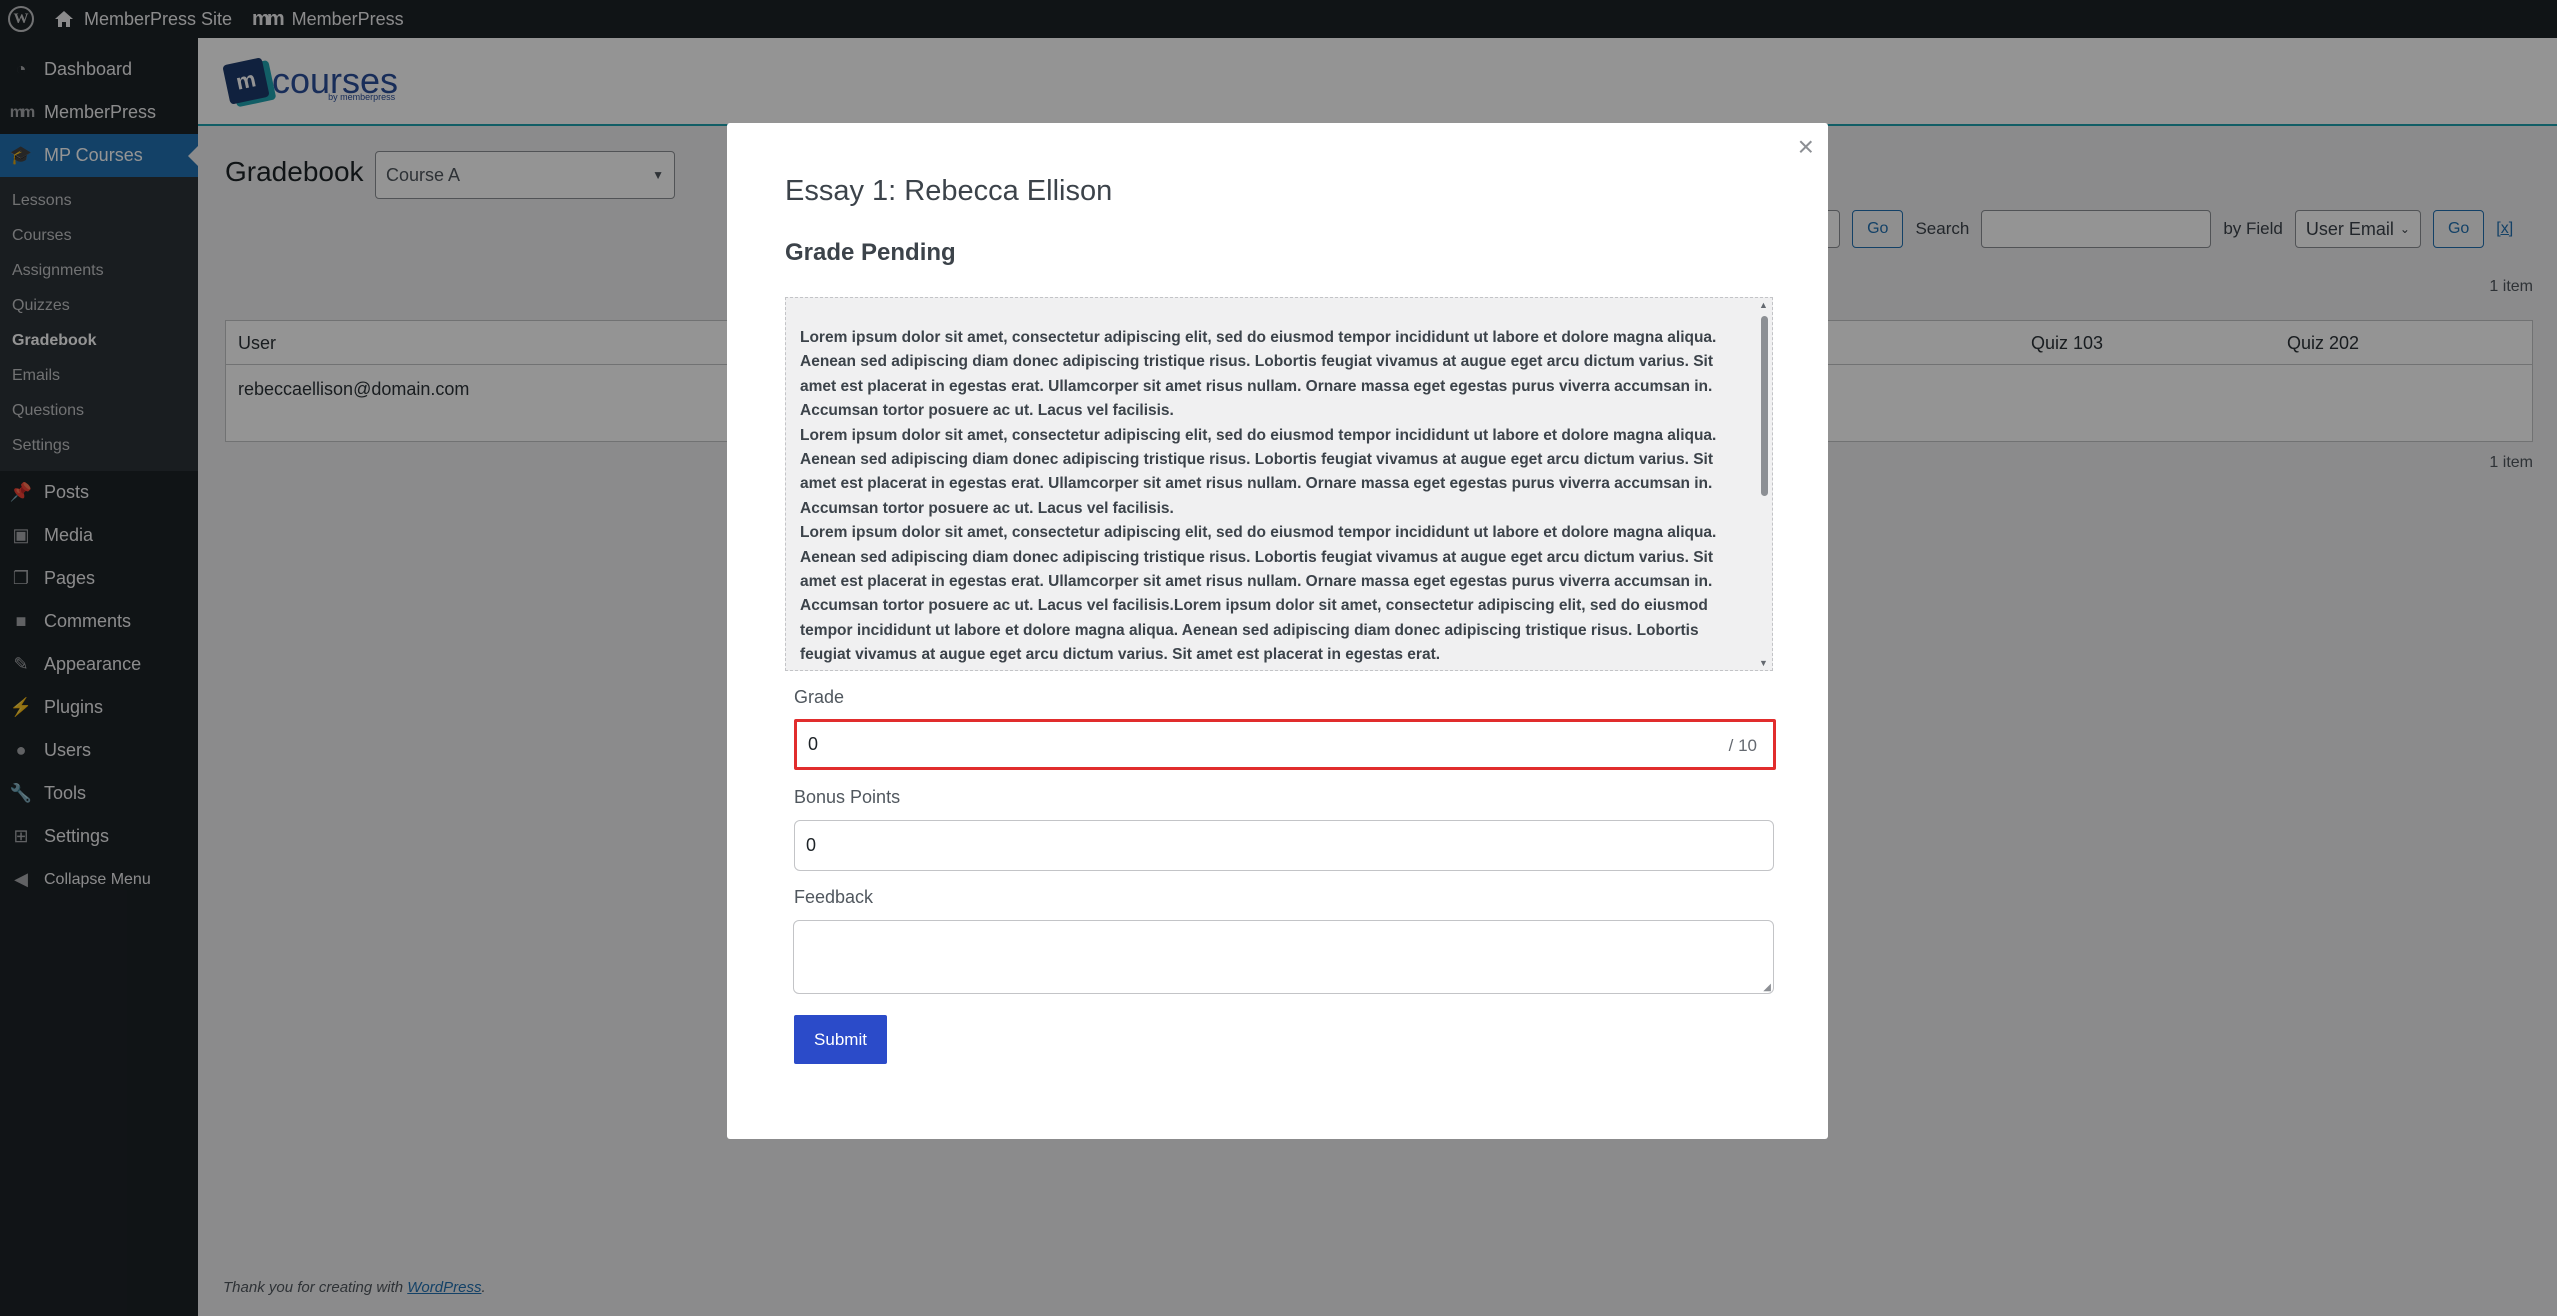  What do you see at coordinates (819, 697) in the screenshot?
I see `grade-label: Grade` at bounding box center [819, 697].